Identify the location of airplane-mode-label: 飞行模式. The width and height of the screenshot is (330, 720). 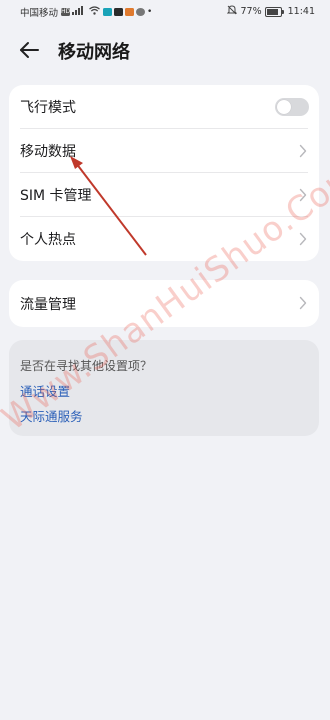
(48, 108).